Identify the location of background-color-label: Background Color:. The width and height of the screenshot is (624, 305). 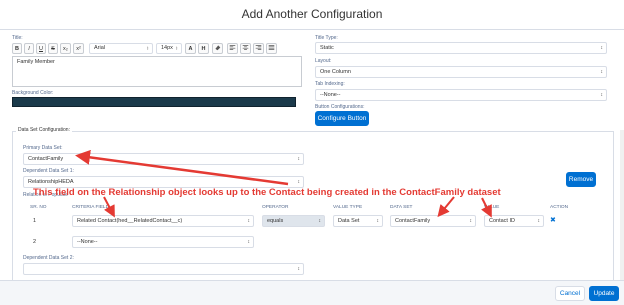
(33, 93).